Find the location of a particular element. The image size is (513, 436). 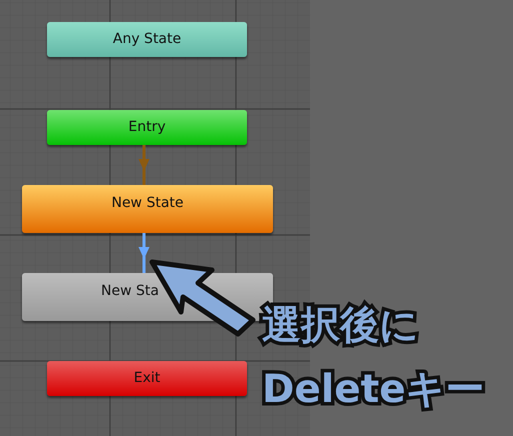

callout-text: Deleteキー is located at coordinates (373, 390).